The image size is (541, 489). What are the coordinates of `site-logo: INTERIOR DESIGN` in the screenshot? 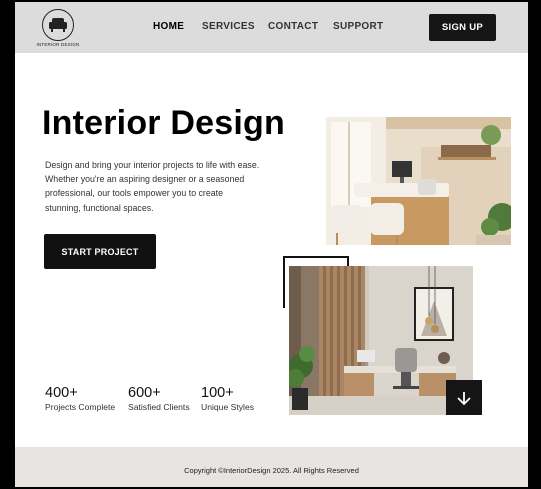 It's located at (58, 27).